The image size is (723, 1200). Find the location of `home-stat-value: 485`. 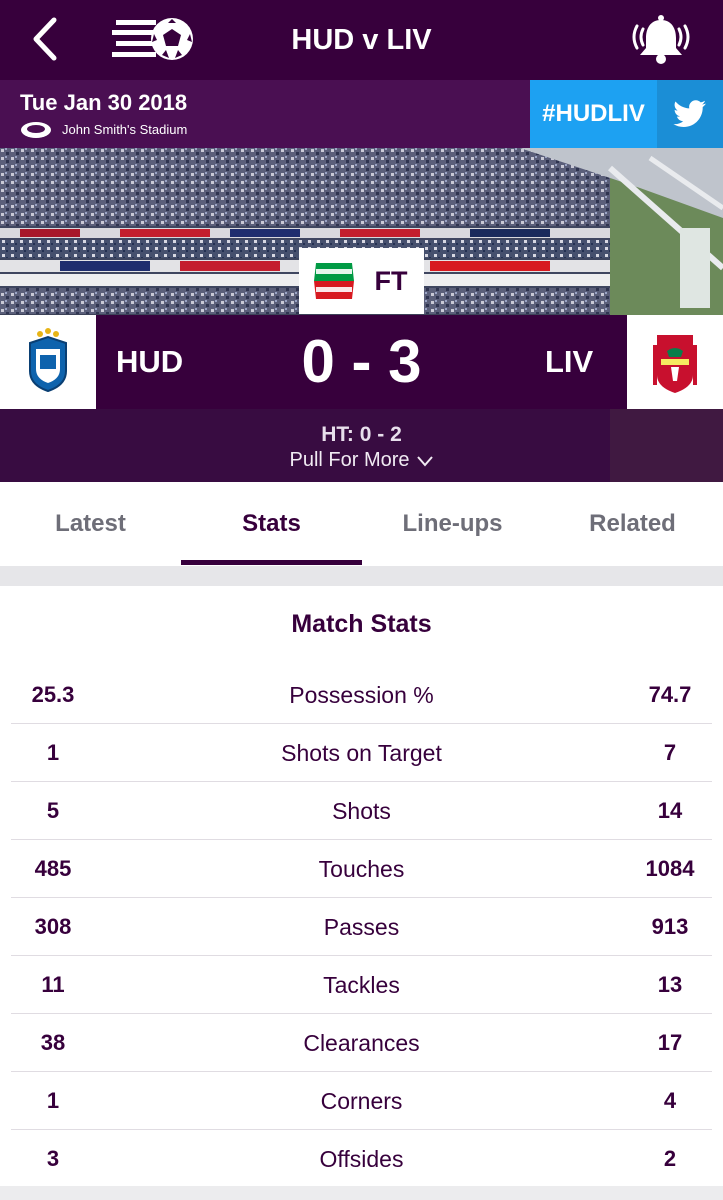

home-stat-value: 485 is located at coordinates (53, 868).